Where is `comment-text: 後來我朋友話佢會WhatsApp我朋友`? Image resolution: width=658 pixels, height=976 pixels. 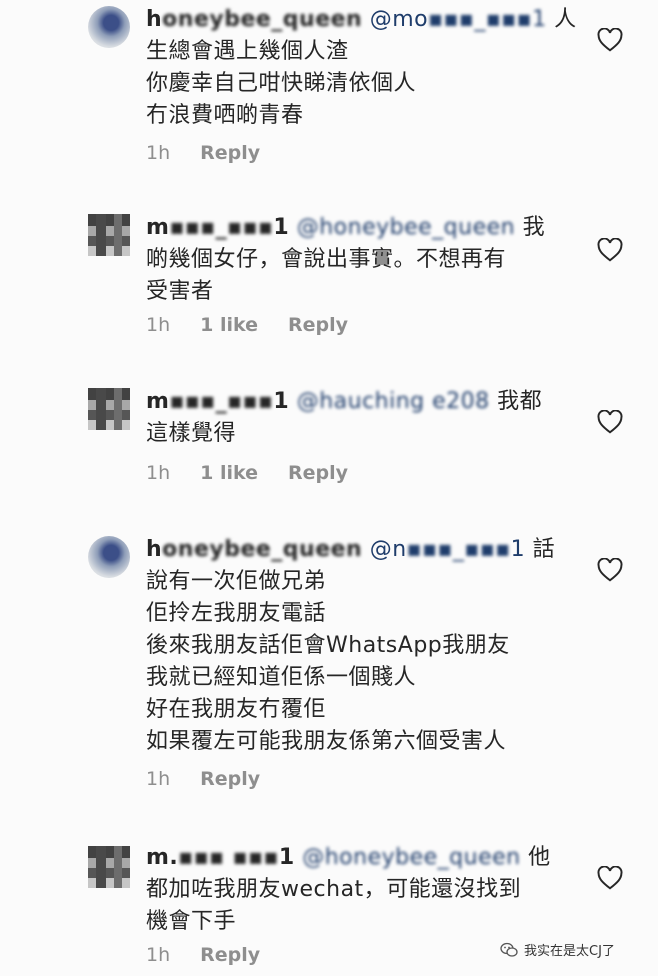 comment-text: 後來我朋友話佢會WhatsApp我朋友 is located at coordinates (328, 645).